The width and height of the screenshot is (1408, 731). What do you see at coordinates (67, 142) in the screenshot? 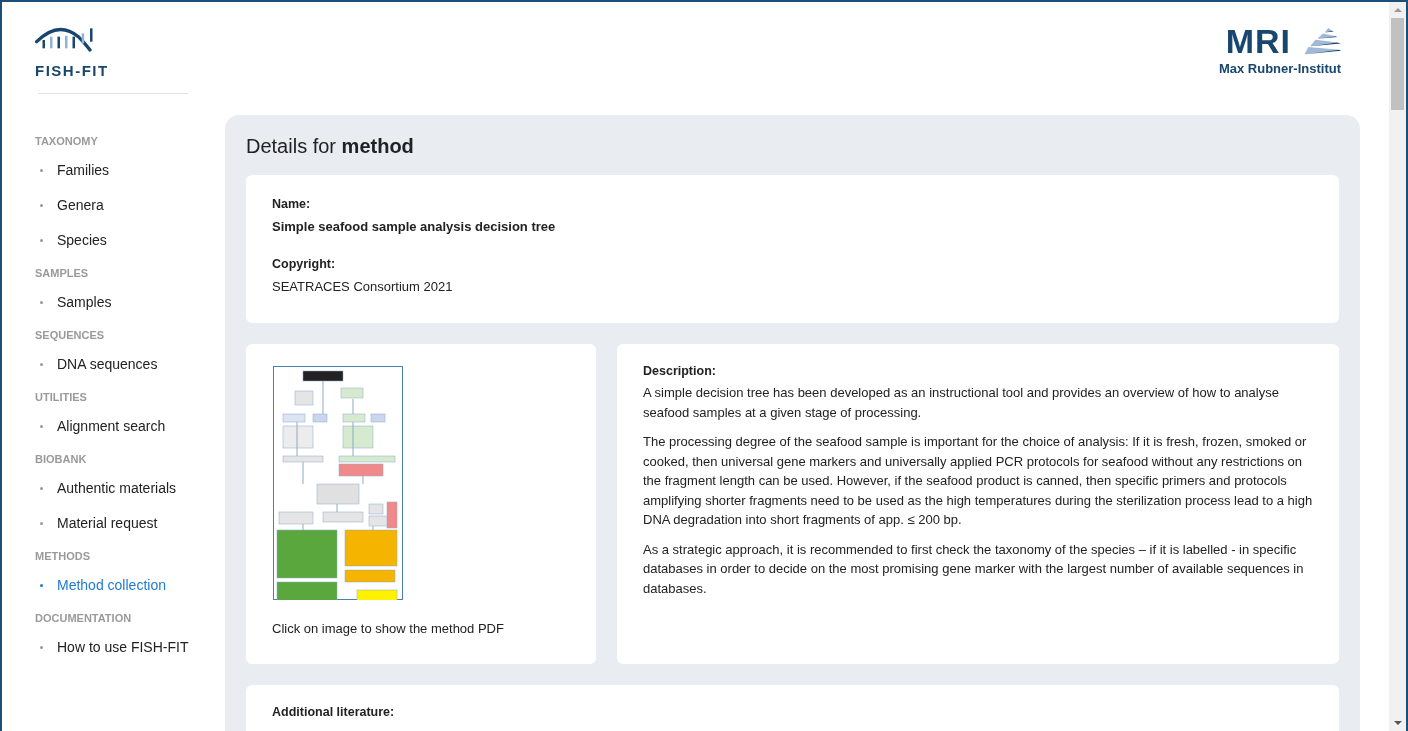
I see `sidebar-section-heading: TAXONOMY` at bounding box center [67, 142].